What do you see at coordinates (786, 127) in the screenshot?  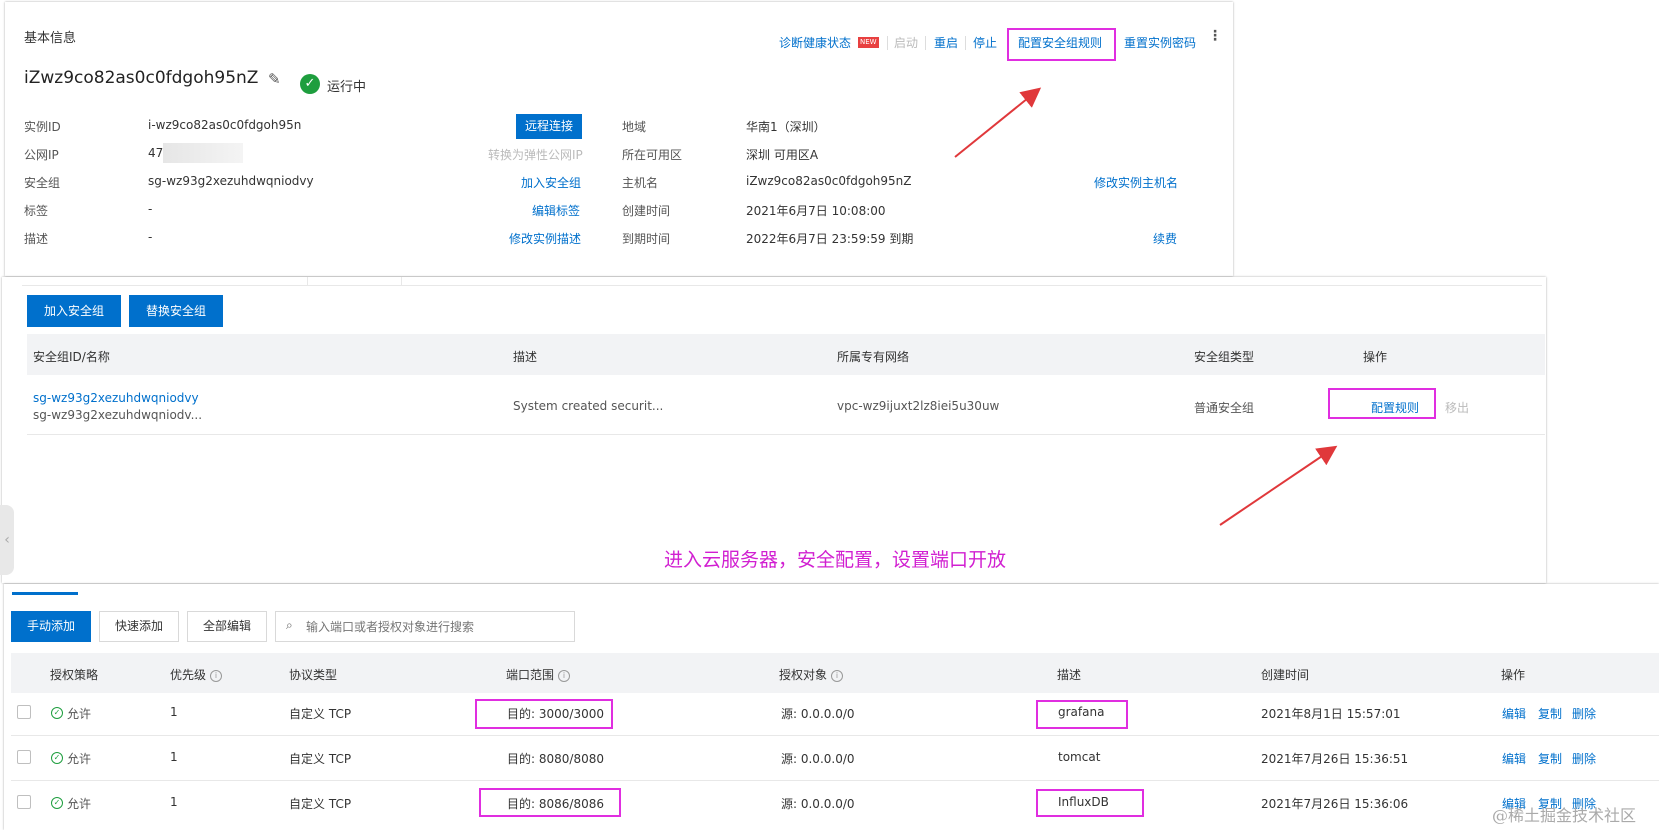 I see `region-value: 华南1（深圳）` at bounding box center [786, 127].